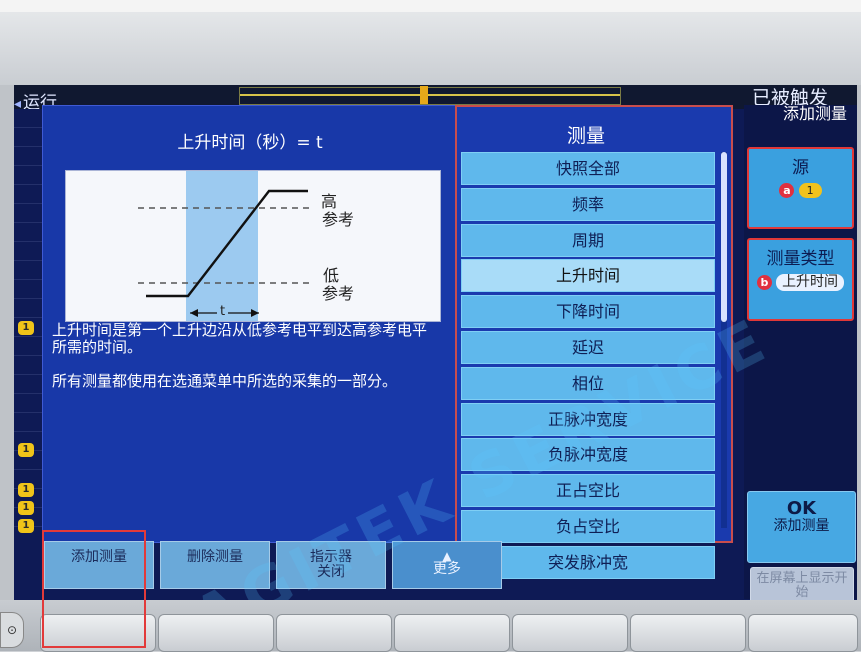 The height and width of the screenshot is (652, 861). Describe the element at coordinates (810, 190) in the screenshot. I see `source-channel-value: 1` at that location.